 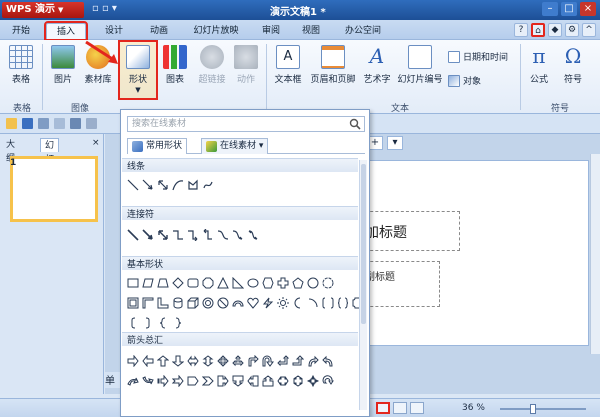 What do you see at coordinates (148, 323) in the screenshot?
I see `right-bracket-shape` at bounding box center [148, 323].